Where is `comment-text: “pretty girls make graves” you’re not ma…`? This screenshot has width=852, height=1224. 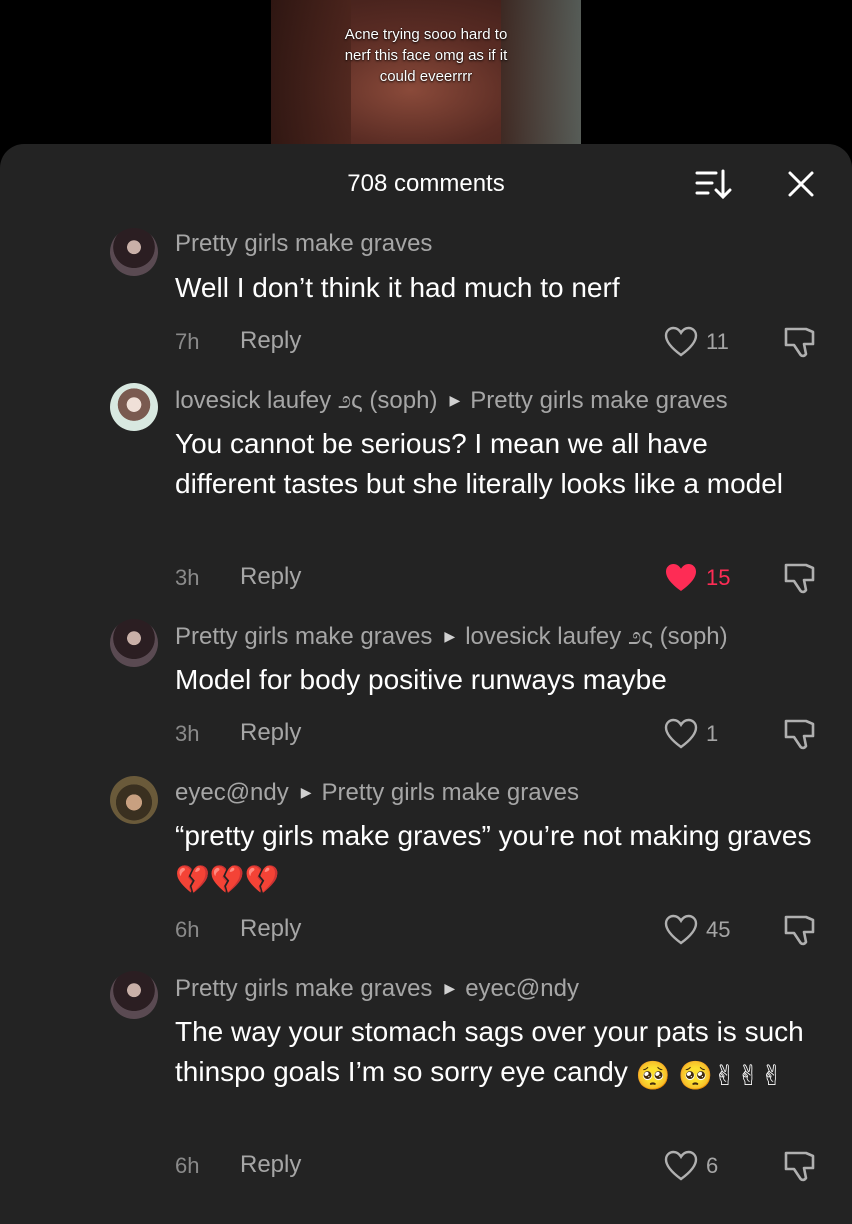 comment-text: “pretty girls make graves” you’re not ma… is located at coordinates (495, 858).